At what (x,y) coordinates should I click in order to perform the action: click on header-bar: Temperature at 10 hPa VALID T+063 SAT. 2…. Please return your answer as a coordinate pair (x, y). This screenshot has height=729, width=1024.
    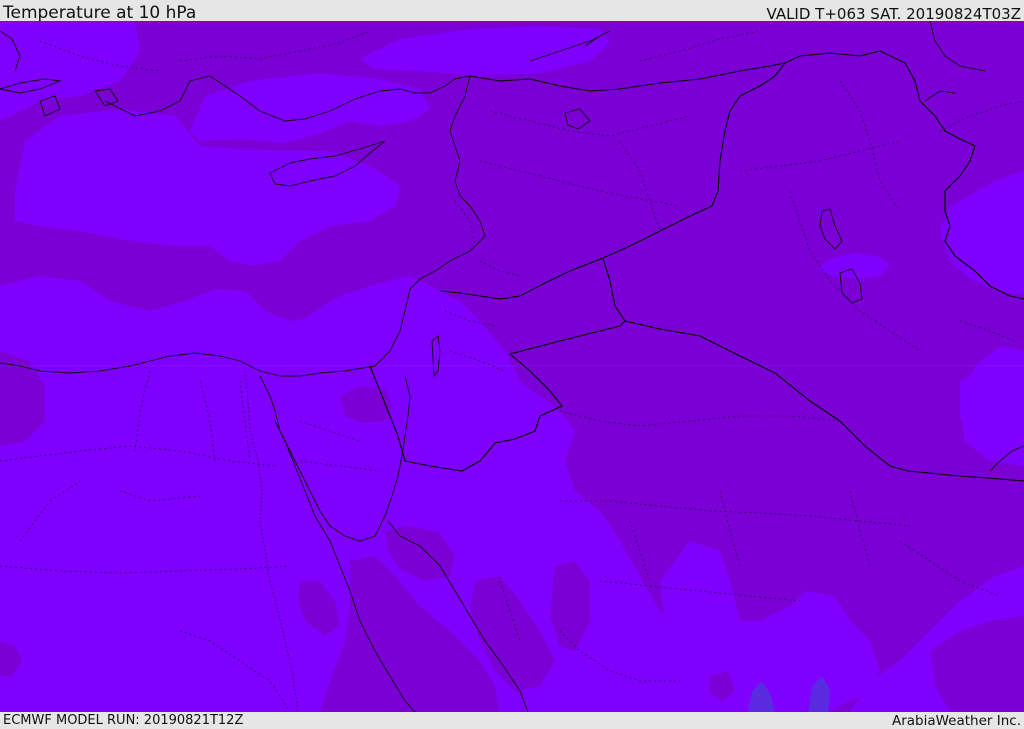
    Looking at the image, I should click on (512, 11).